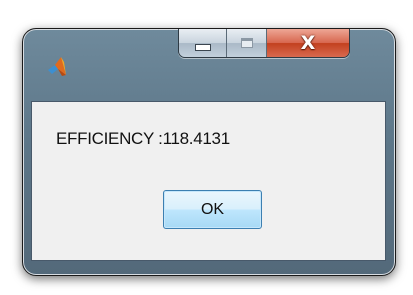  I want to click on close-icon: X, so click(308, 42).